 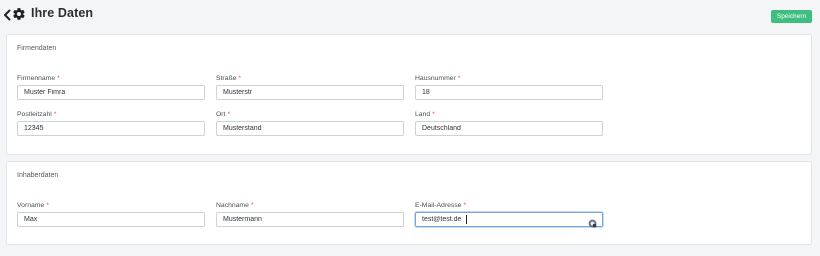 What do you see at coordinates (592, 221) in the screenshot?
I see `password-manager-icon` at bounding box center [592, 221].